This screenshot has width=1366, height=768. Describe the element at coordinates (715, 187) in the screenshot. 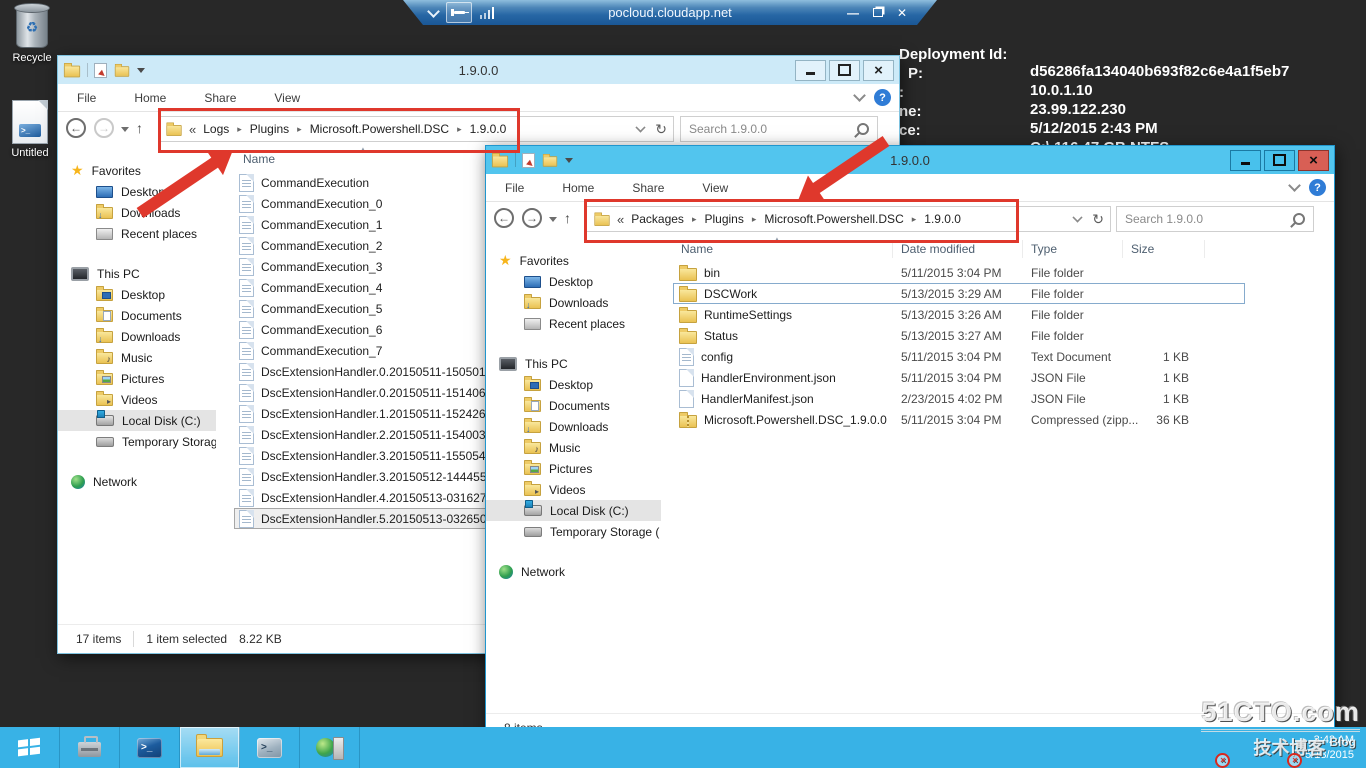

I see `ribbon-tab: View` at that location.